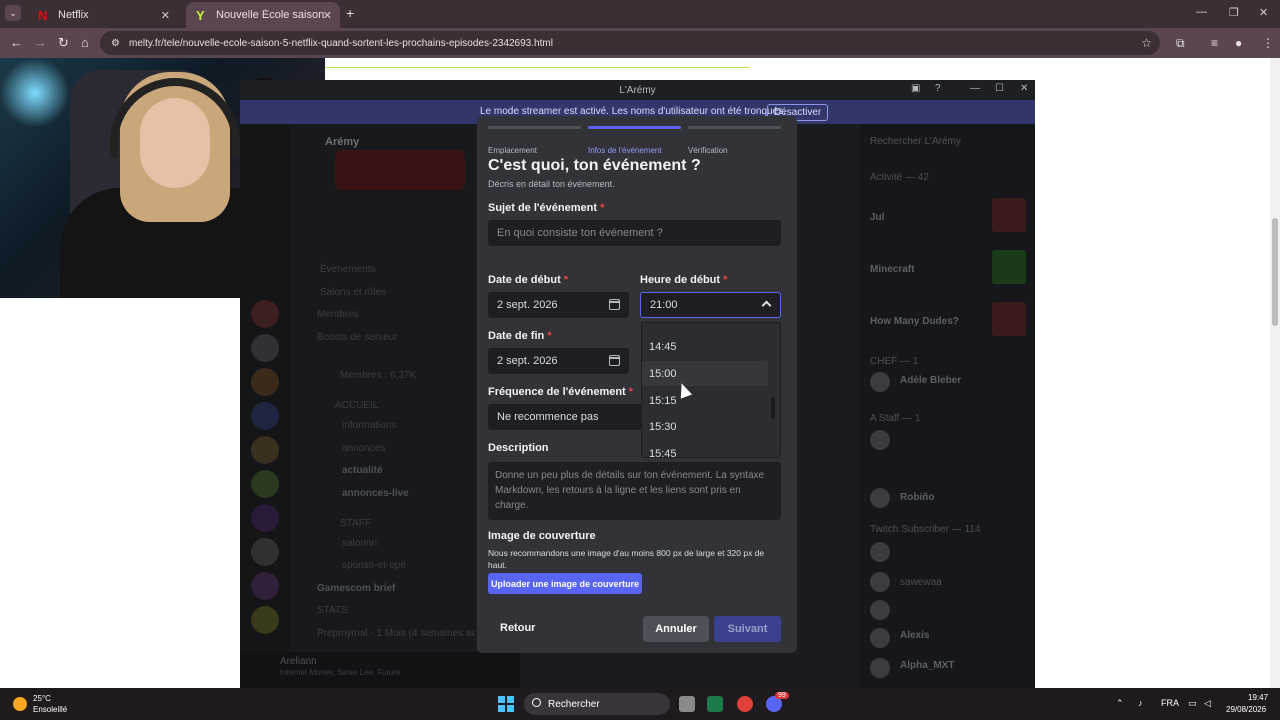 The height and width of the screenshot is (720, 1280). Describe the element at coordinates (356, 405) in the screenshot. I see `category-label: ACCUEIL` at that location.